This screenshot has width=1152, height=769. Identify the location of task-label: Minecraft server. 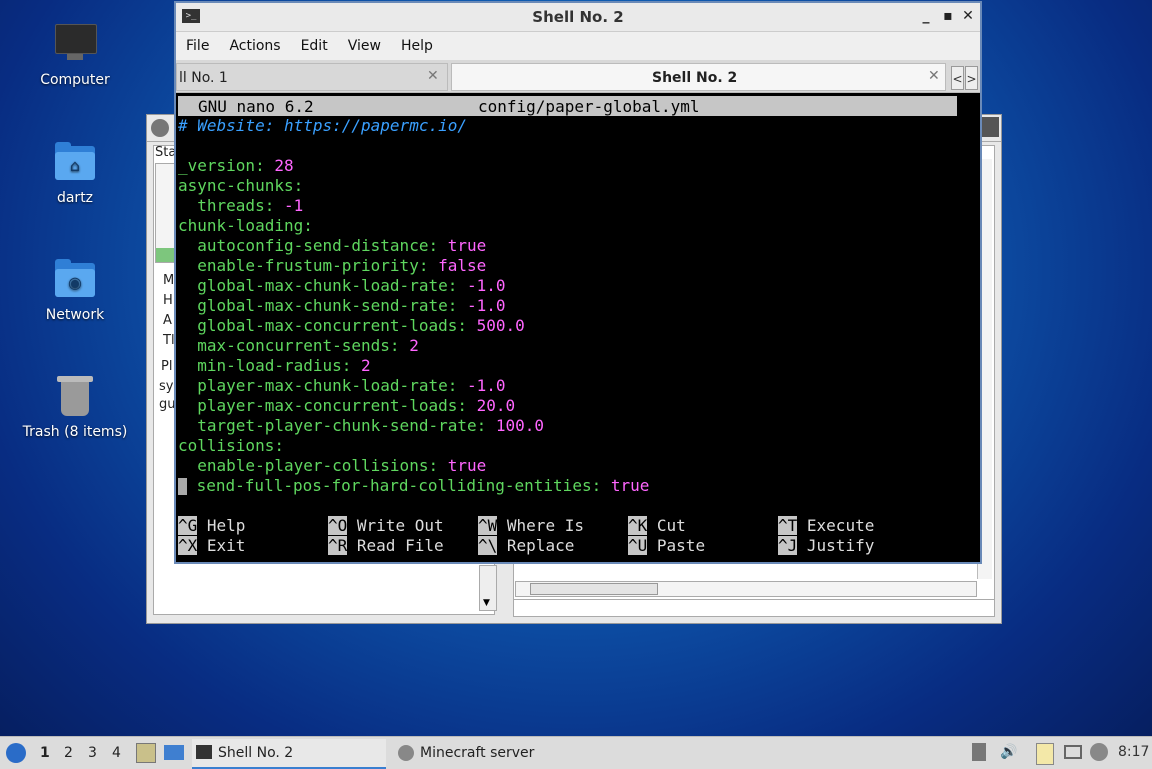
(477, 753).